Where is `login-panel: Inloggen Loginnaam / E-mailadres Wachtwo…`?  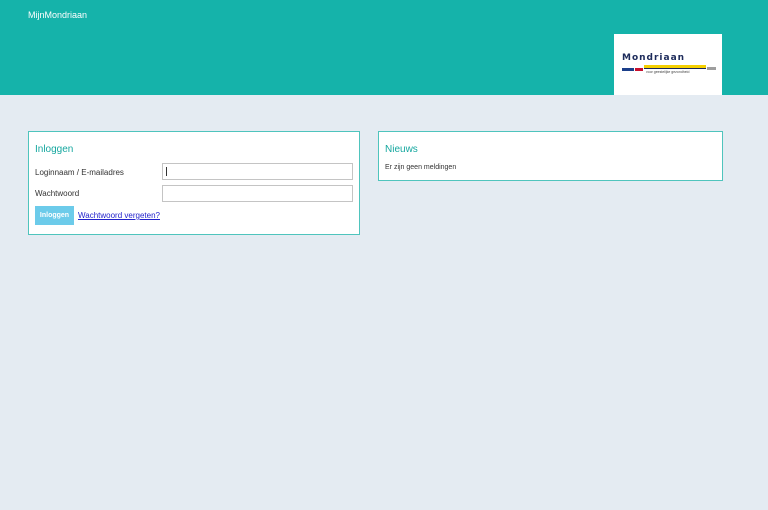 login-panel: Inloggen Loginnaam / E-mailadres Wachtwo… is located at coordinates (194, 183).